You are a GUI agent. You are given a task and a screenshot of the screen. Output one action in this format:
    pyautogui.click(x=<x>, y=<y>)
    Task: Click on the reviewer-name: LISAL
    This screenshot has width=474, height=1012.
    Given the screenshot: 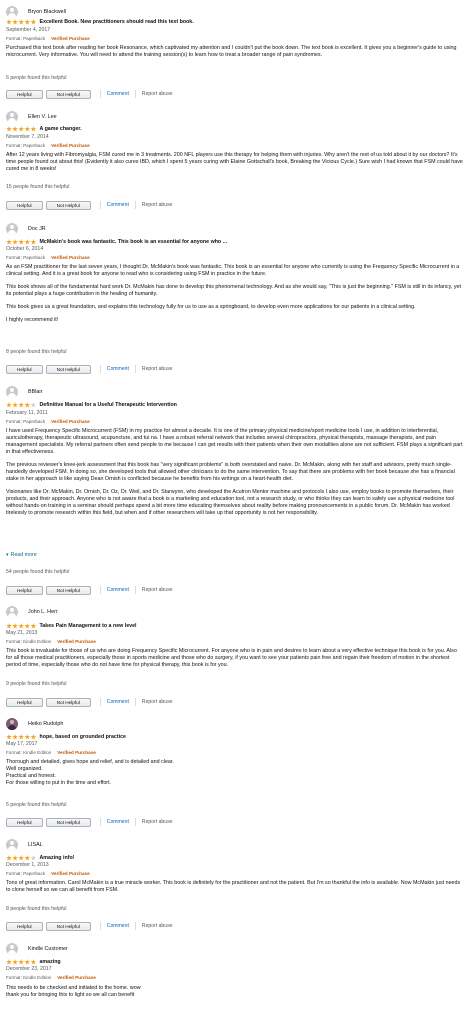 What is the action you would take?
    pyautogui.click(x=35, y=845)
    